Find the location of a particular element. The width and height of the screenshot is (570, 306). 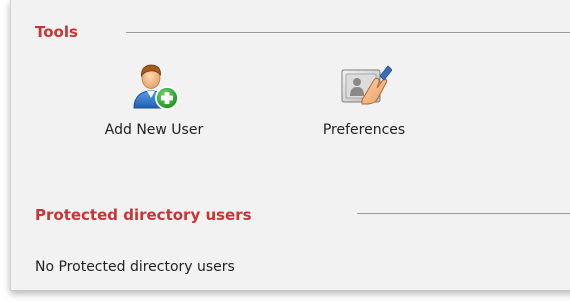

preferences-button: Preferences is located at coordinates (364, 98).